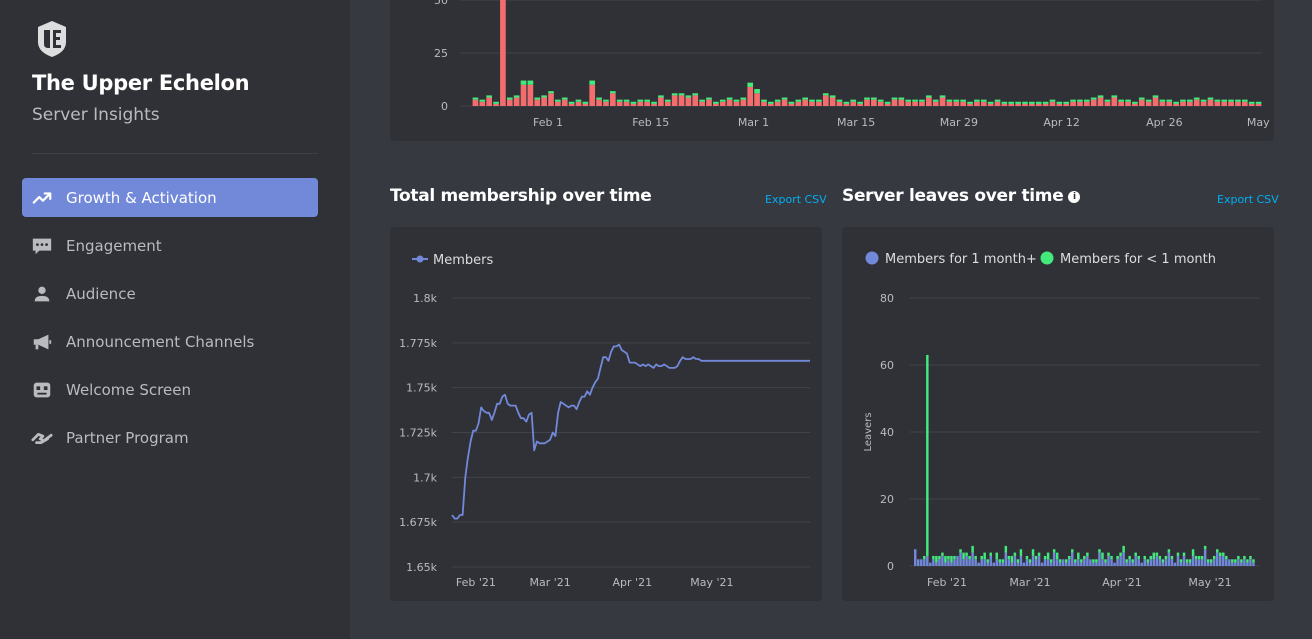  What do you see at coordinates (444, 106) in the screenshot?
I see `y-tick-label: 0` at bounding box center [444, 106].